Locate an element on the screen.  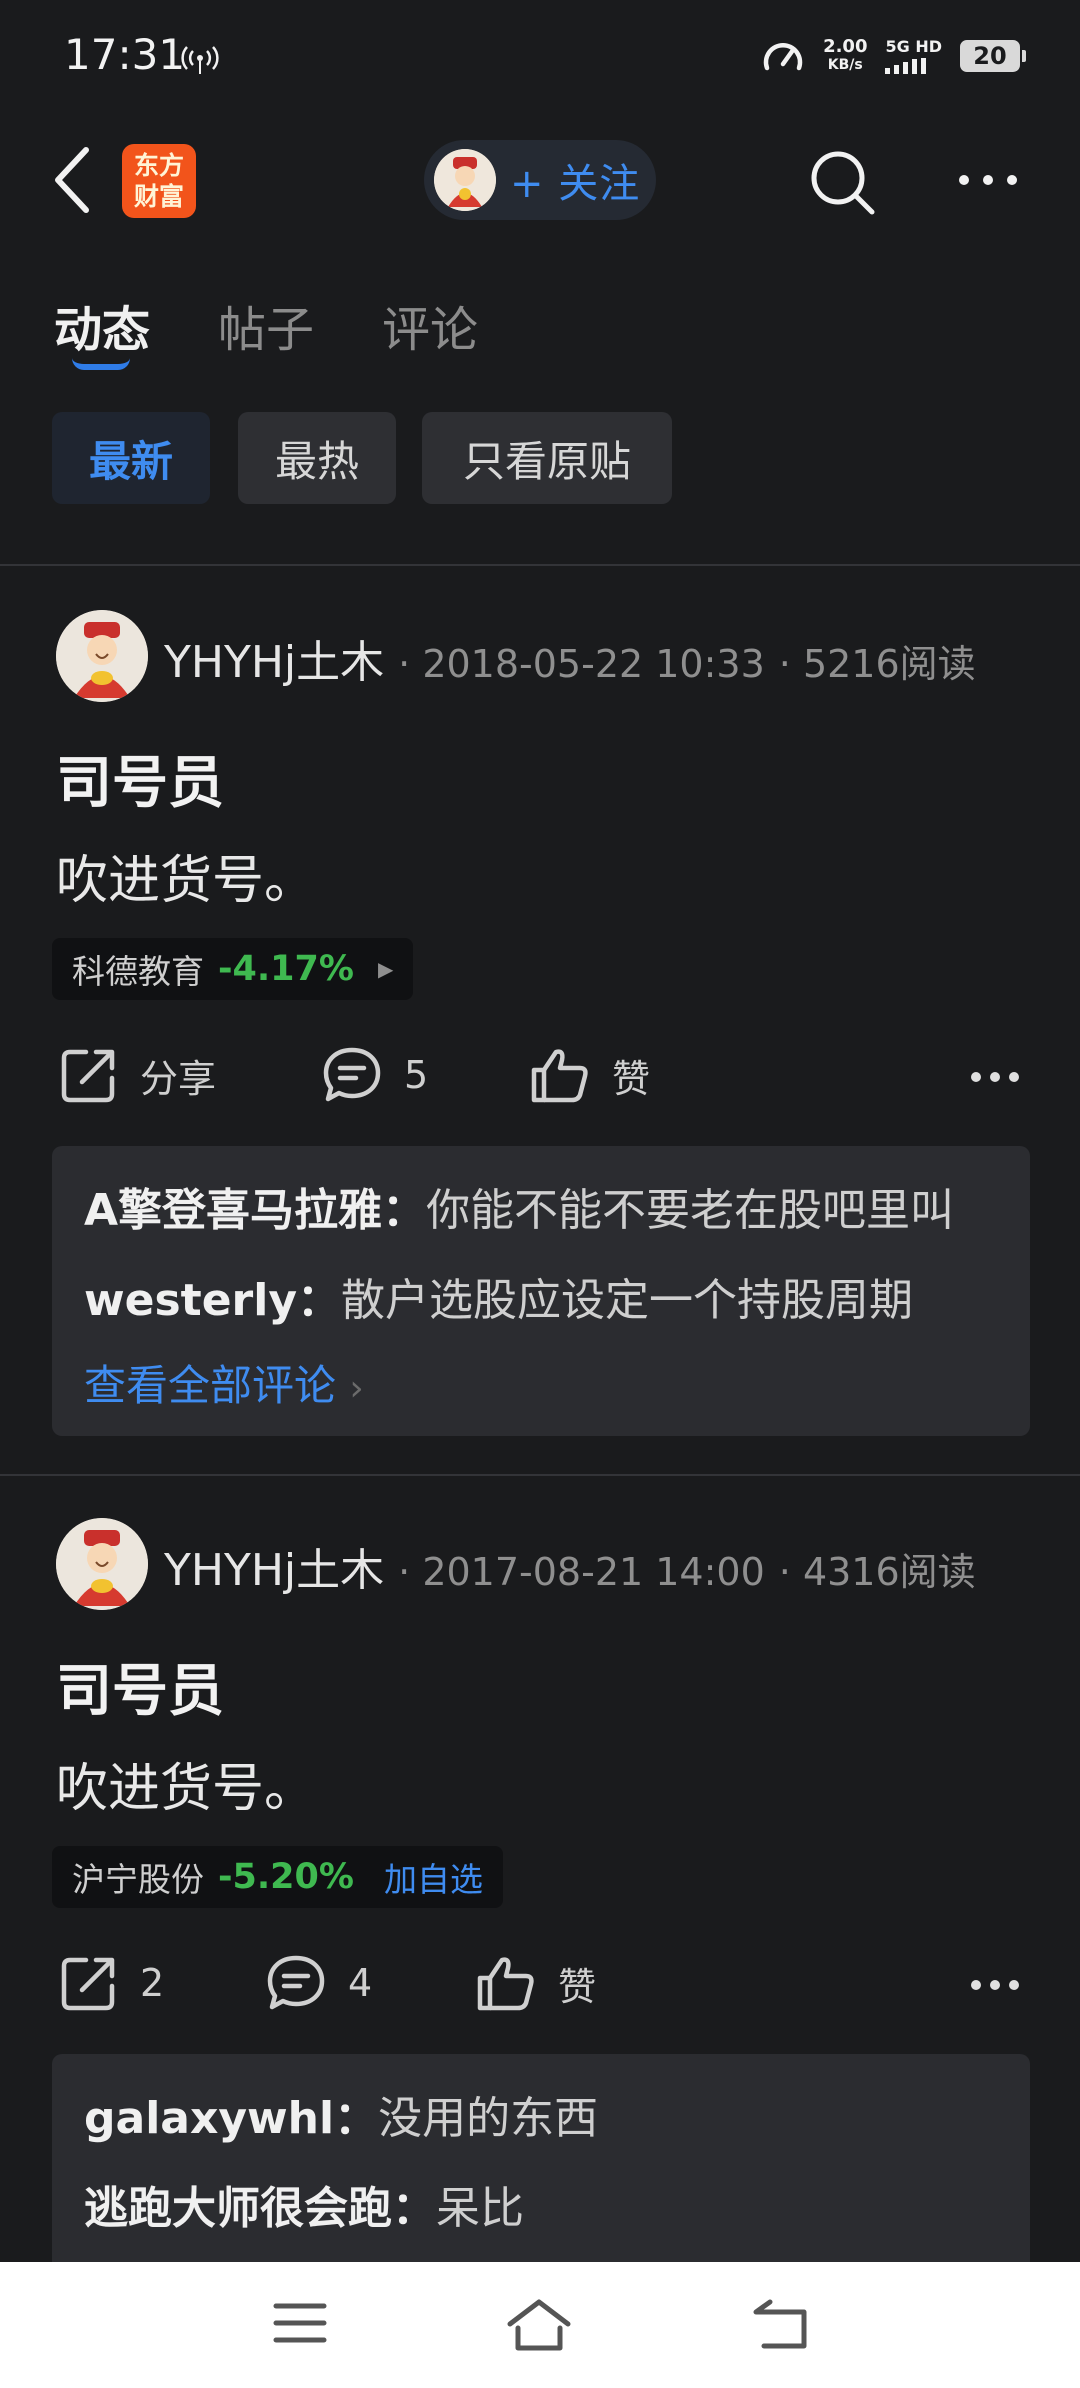
comment-item: galaxywhl：没用的东西 is located at coordinates (541, 2119).